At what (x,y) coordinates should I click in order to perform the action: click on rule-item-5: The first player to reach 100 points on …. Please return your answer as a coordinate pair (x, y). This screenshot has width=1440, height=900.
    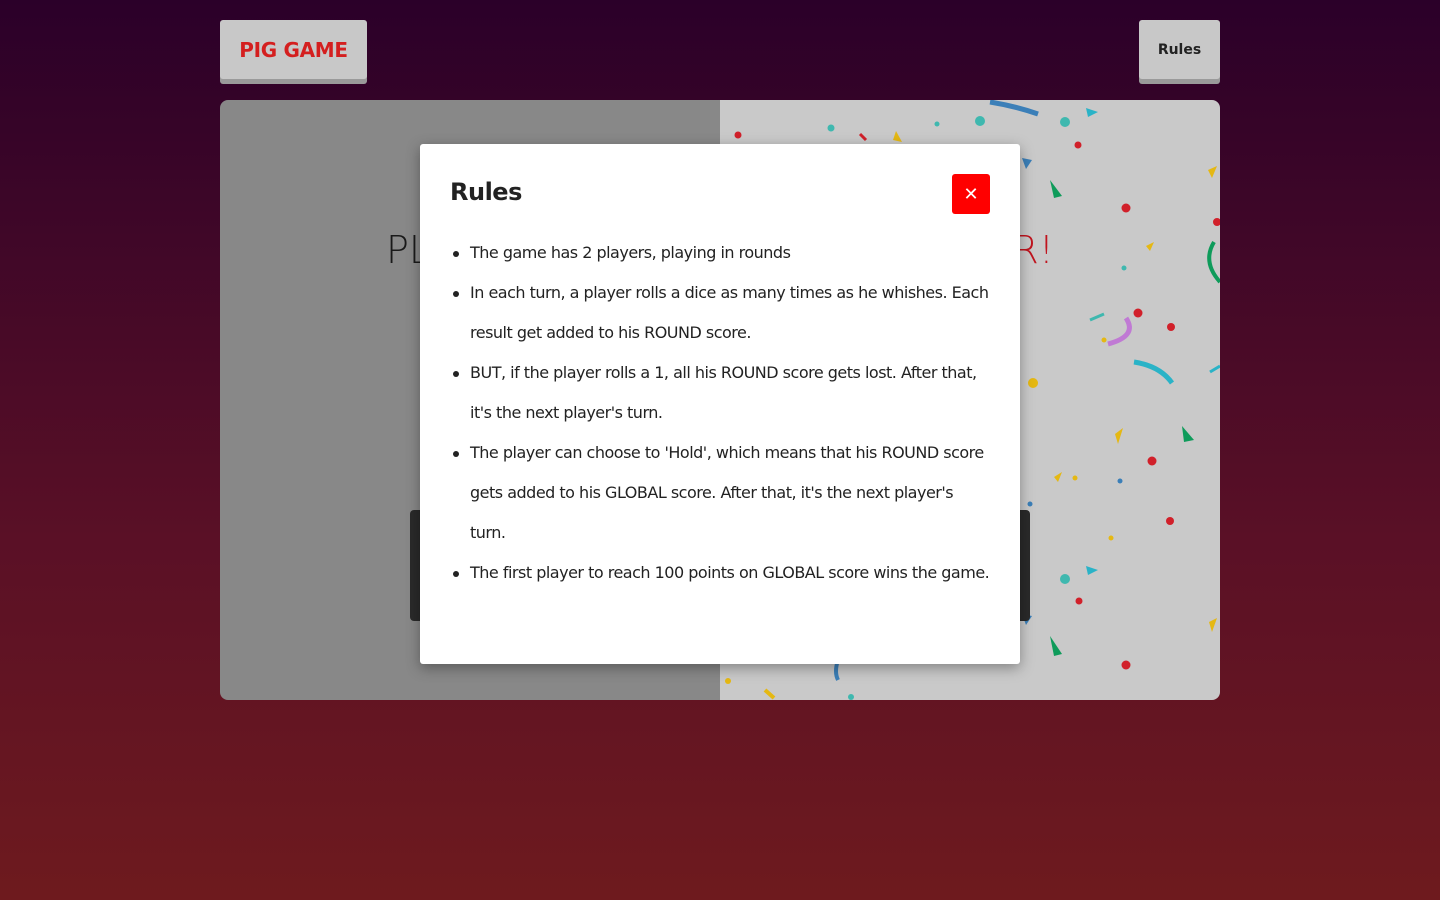
    Looking at the image, I should click on (721, 573).